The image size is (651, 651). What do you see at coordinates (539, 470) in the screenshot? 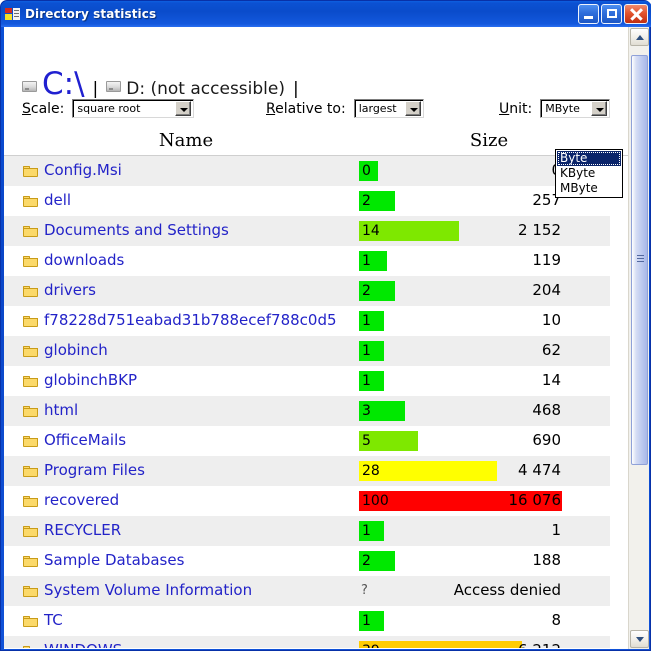
I see `row-size-value: 4 474` at bounding box center [539, 470].